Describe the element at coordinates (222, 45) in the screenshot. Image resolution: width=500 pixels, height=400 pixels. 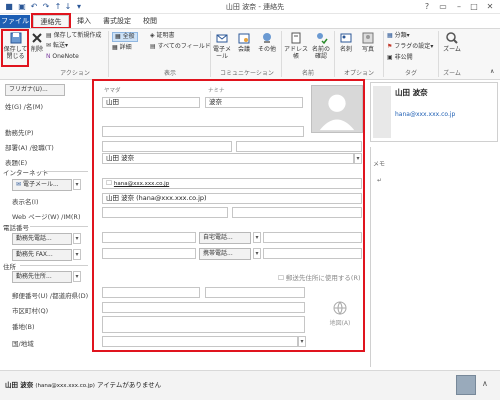
I see `email-ribbon-button: 電子メール` at that location.